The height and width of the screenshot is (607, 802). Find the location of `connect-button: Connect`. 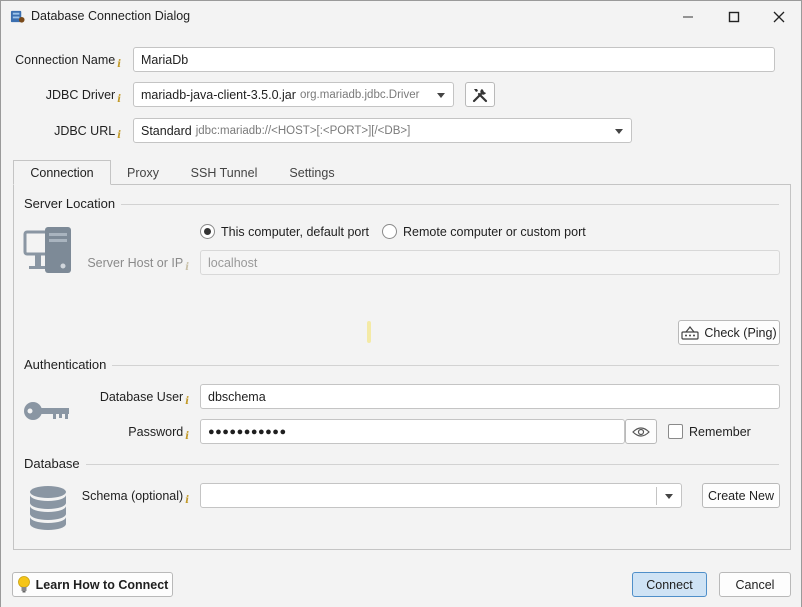

connect-button: Connect is located at coordinates (669, 584).